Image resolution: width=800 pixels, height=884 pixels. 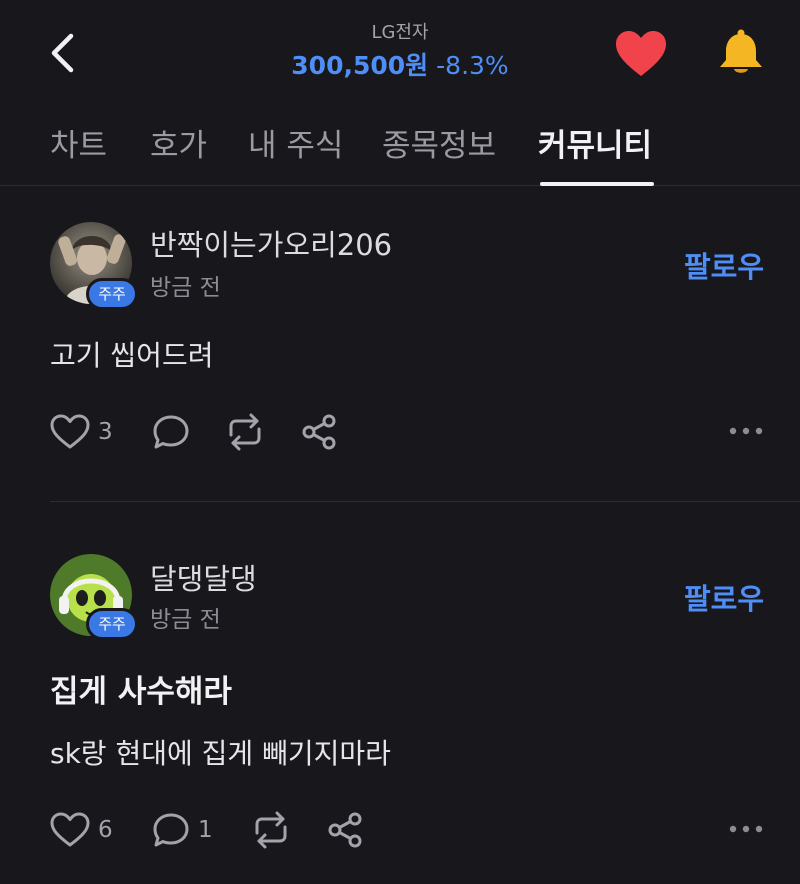 I want to click on post-body: sk랑 현대에 집게 빼기지마라, so click(x=220, y=753).